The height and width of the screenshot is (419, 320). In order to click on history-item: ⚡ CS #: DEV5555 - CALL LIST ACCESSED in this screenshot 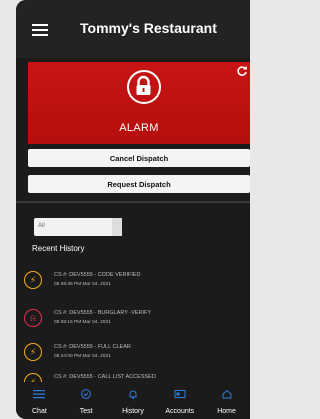, I will do `click(134, 377)`.